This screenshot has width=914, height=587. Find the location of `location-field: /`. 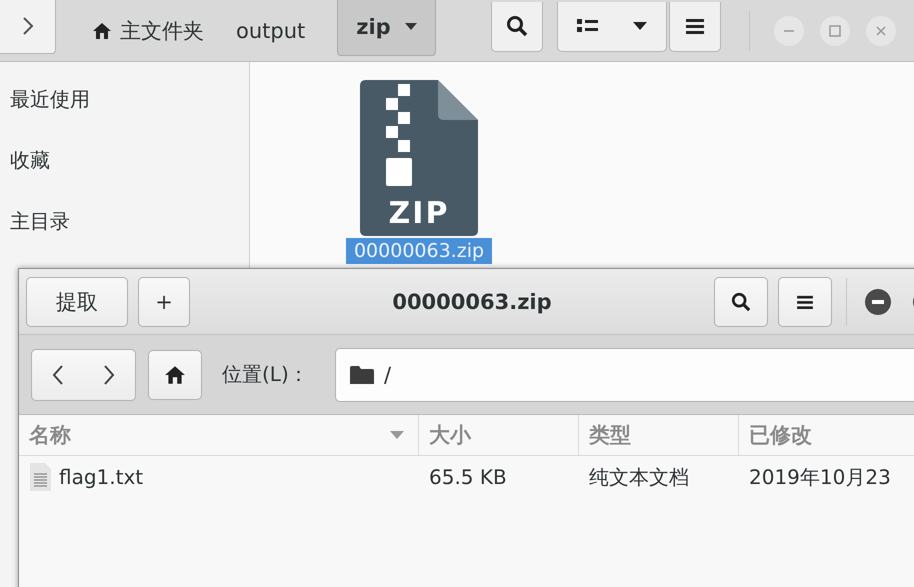

location-field: / is located at coordinates (624, 375).